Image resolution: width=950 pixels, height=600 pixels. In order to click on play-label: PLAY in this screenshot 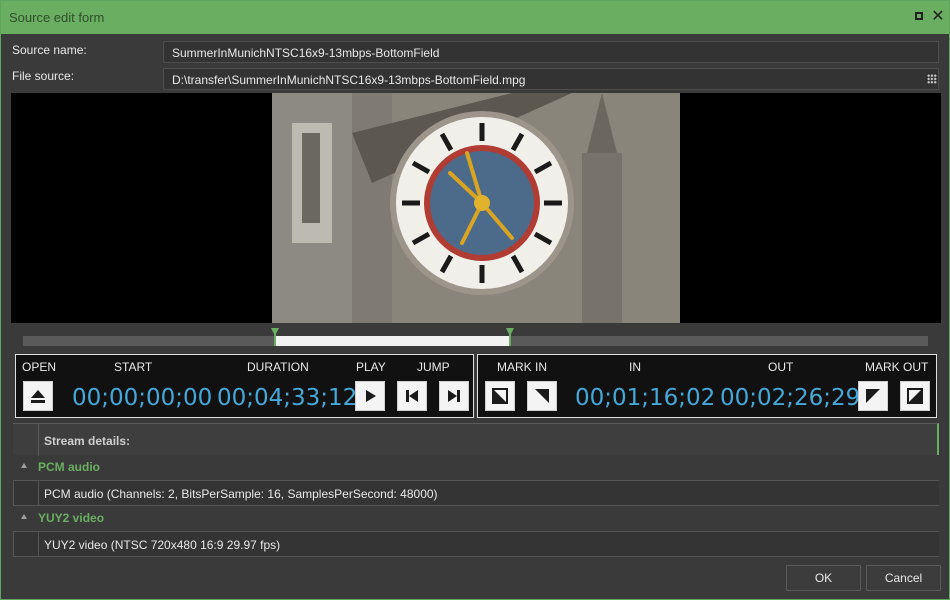, I will do `click(371, 367)`.